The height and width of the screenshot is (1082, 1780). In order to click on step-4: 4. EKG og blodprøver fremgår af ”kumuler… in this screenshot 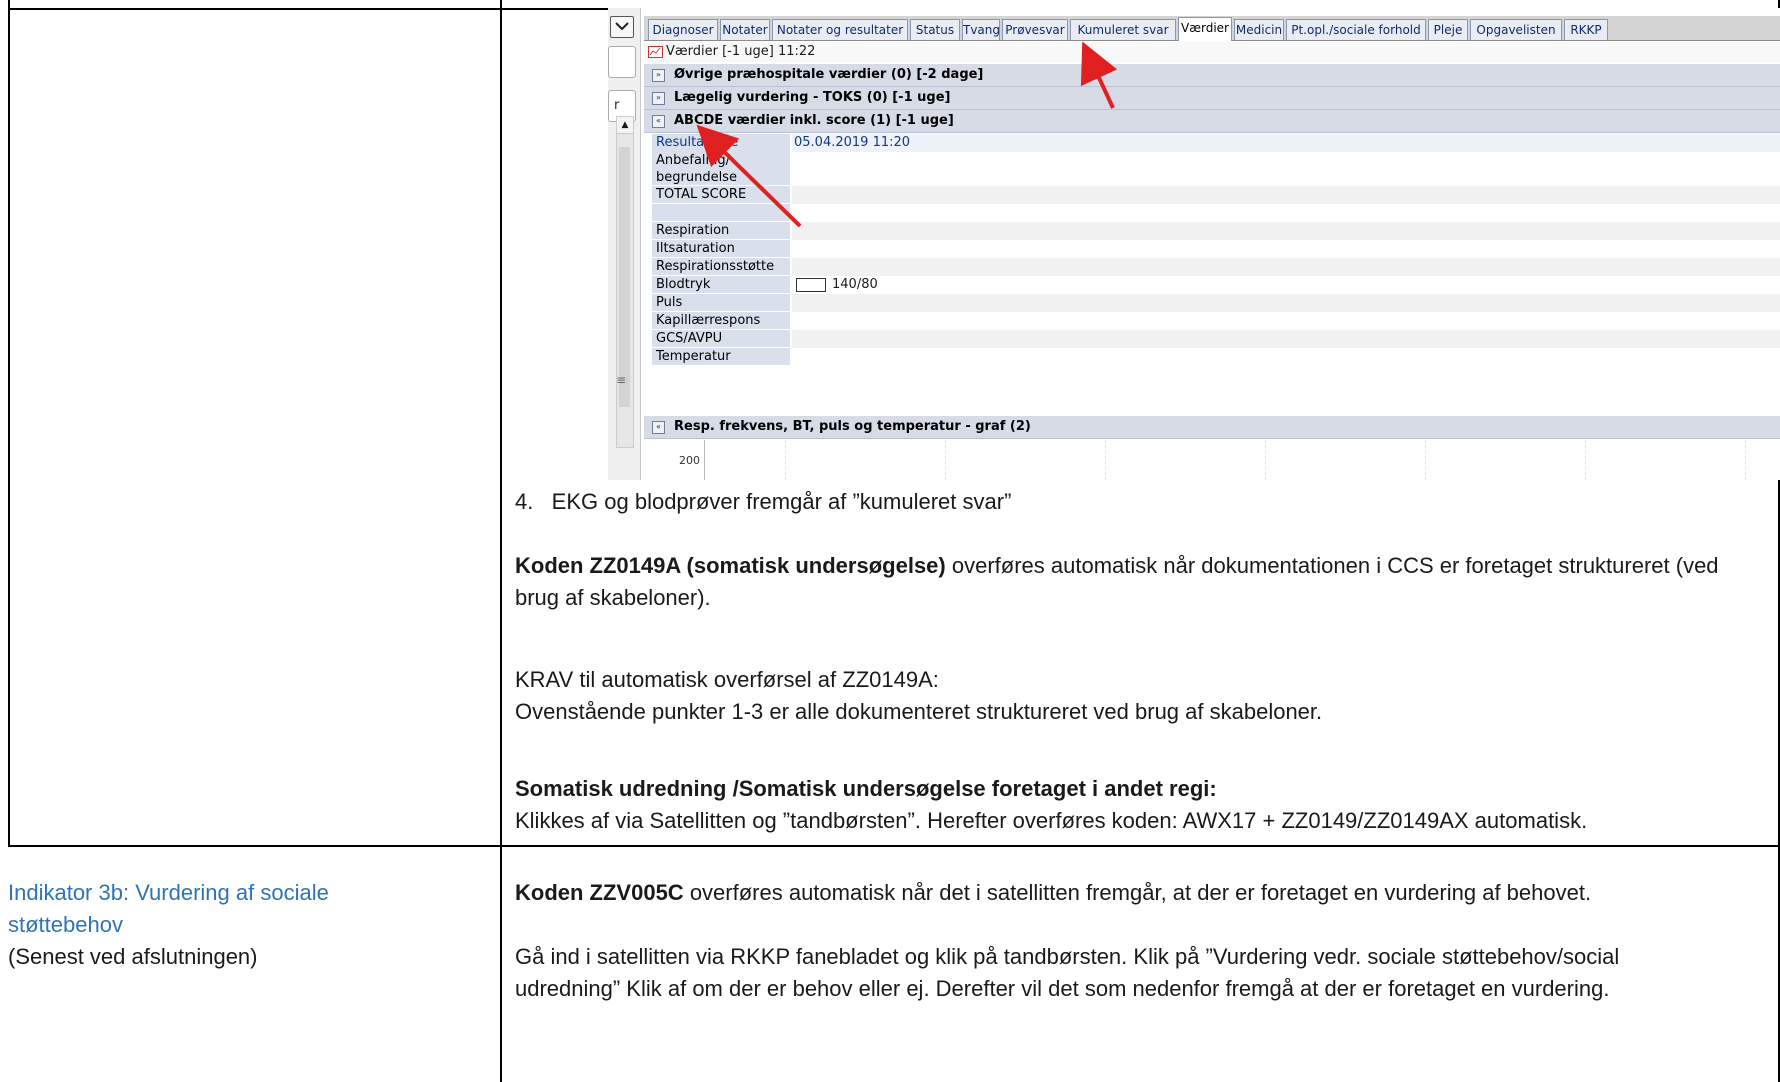, I will do `click(1140, 502)`.